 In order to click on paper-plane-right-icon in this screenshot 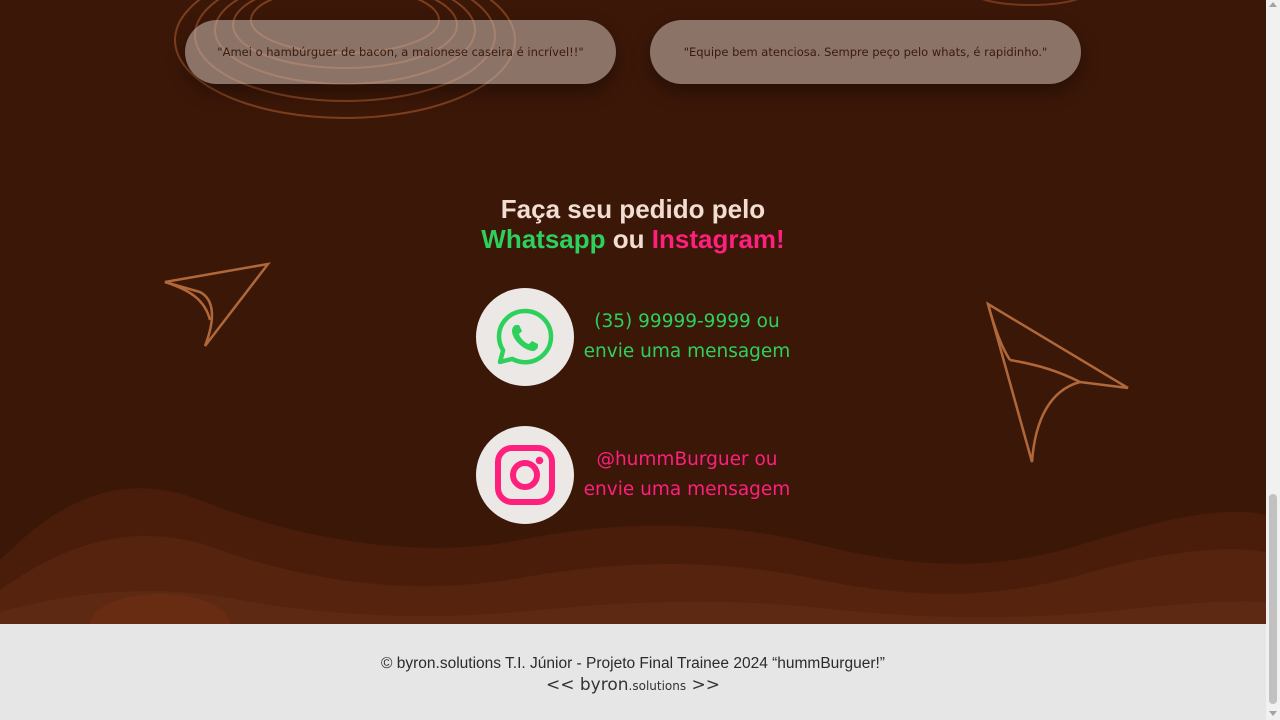, I will do `click(1057, 382)`.